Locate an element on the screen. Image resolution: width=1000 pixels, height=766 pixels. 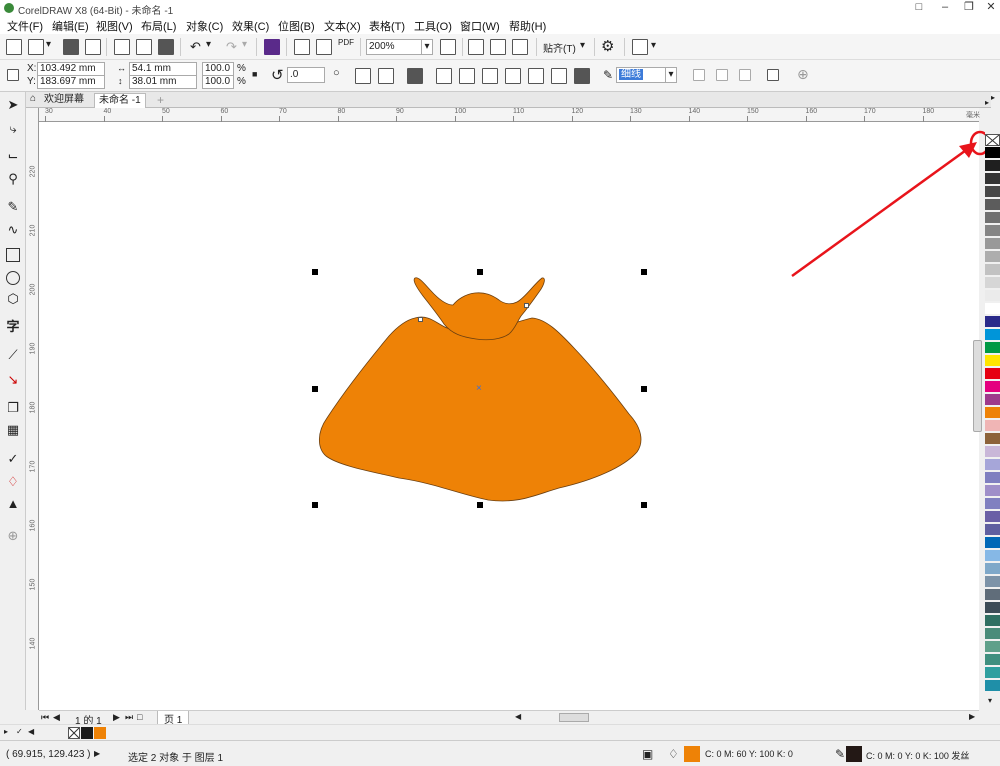
undo-dropdown-icon: ▾ is located at coordinates (208, 44).